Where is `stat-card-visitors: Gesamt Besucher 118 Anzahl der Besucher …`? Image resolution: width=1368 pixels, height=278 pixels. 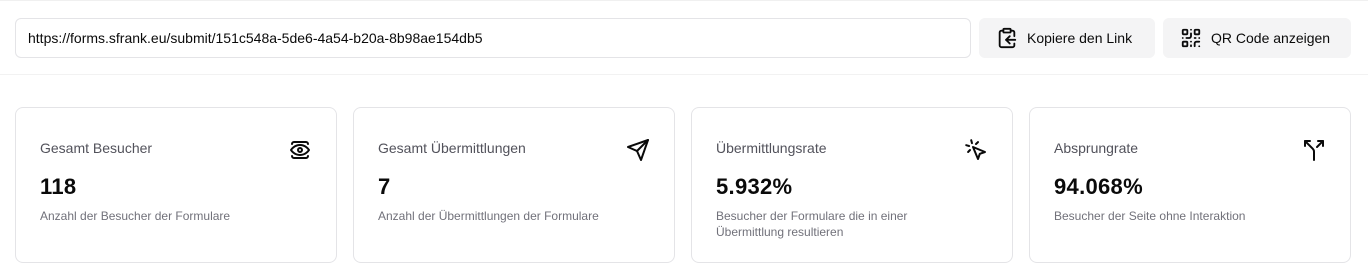
stat-card-visitors: Gesamt Besucher 118 Anzahl der Besucher … is located at coordinates (176, 185).